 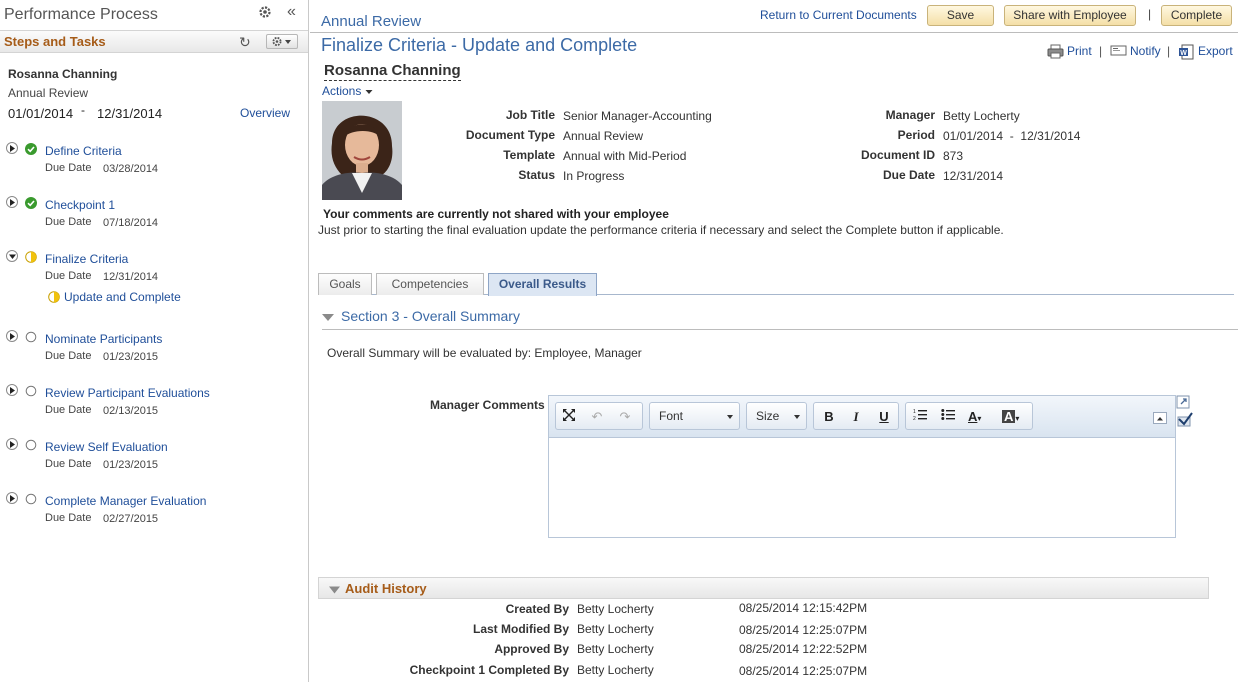 I want to click on due-date-value: 01/23/2015, so click(x=131, y=357).